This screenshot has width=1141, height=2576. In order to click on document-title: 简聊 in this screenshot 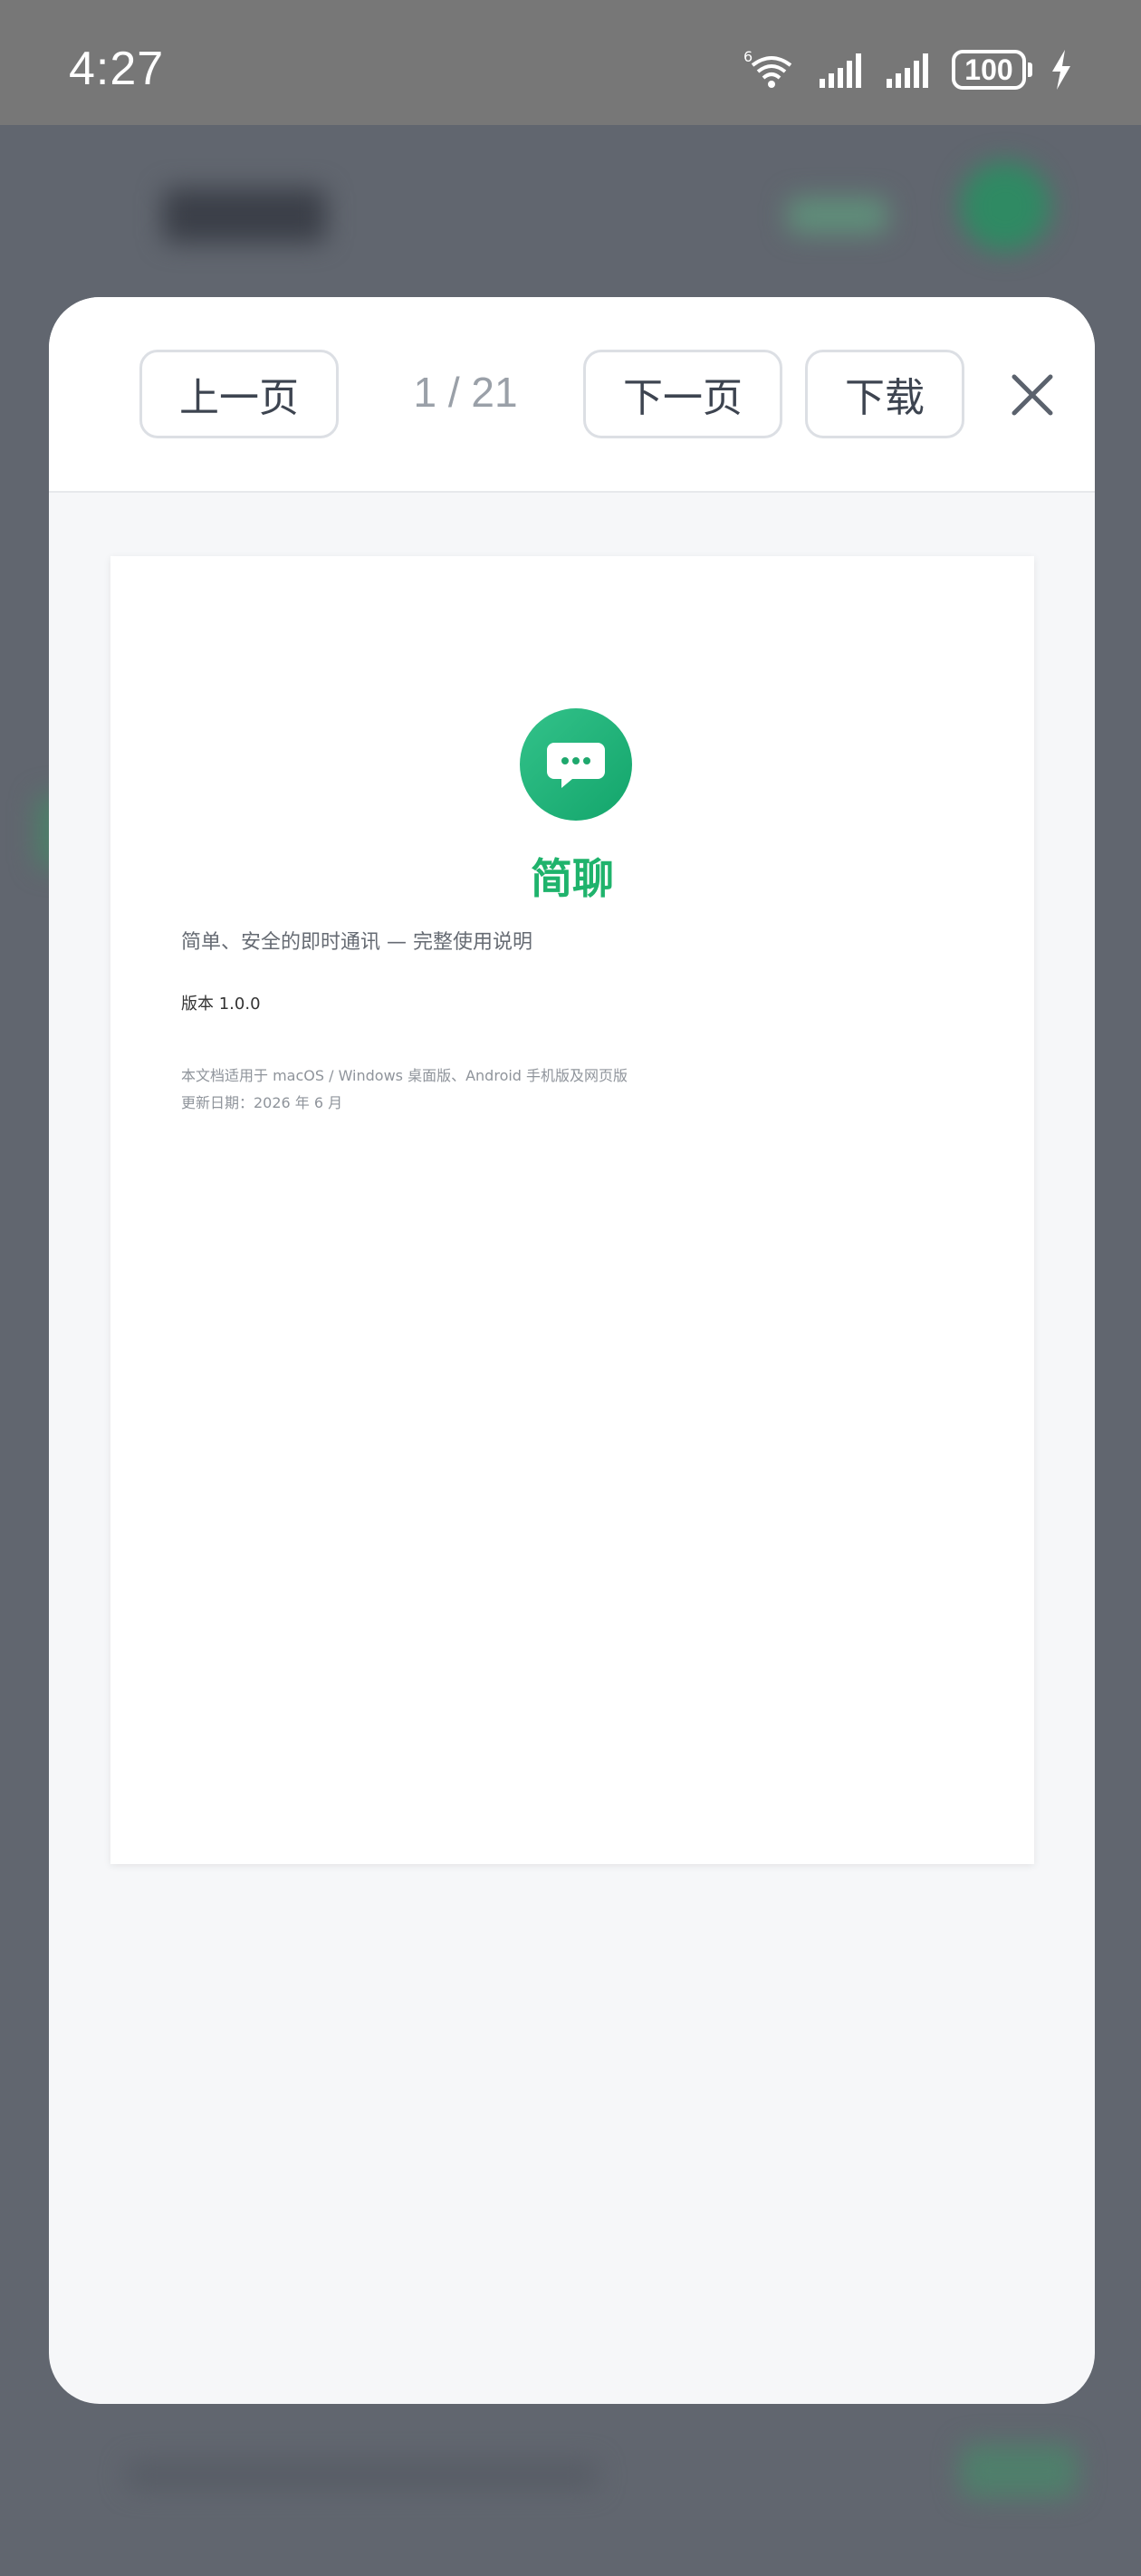, I will do `click(572, 878)`.